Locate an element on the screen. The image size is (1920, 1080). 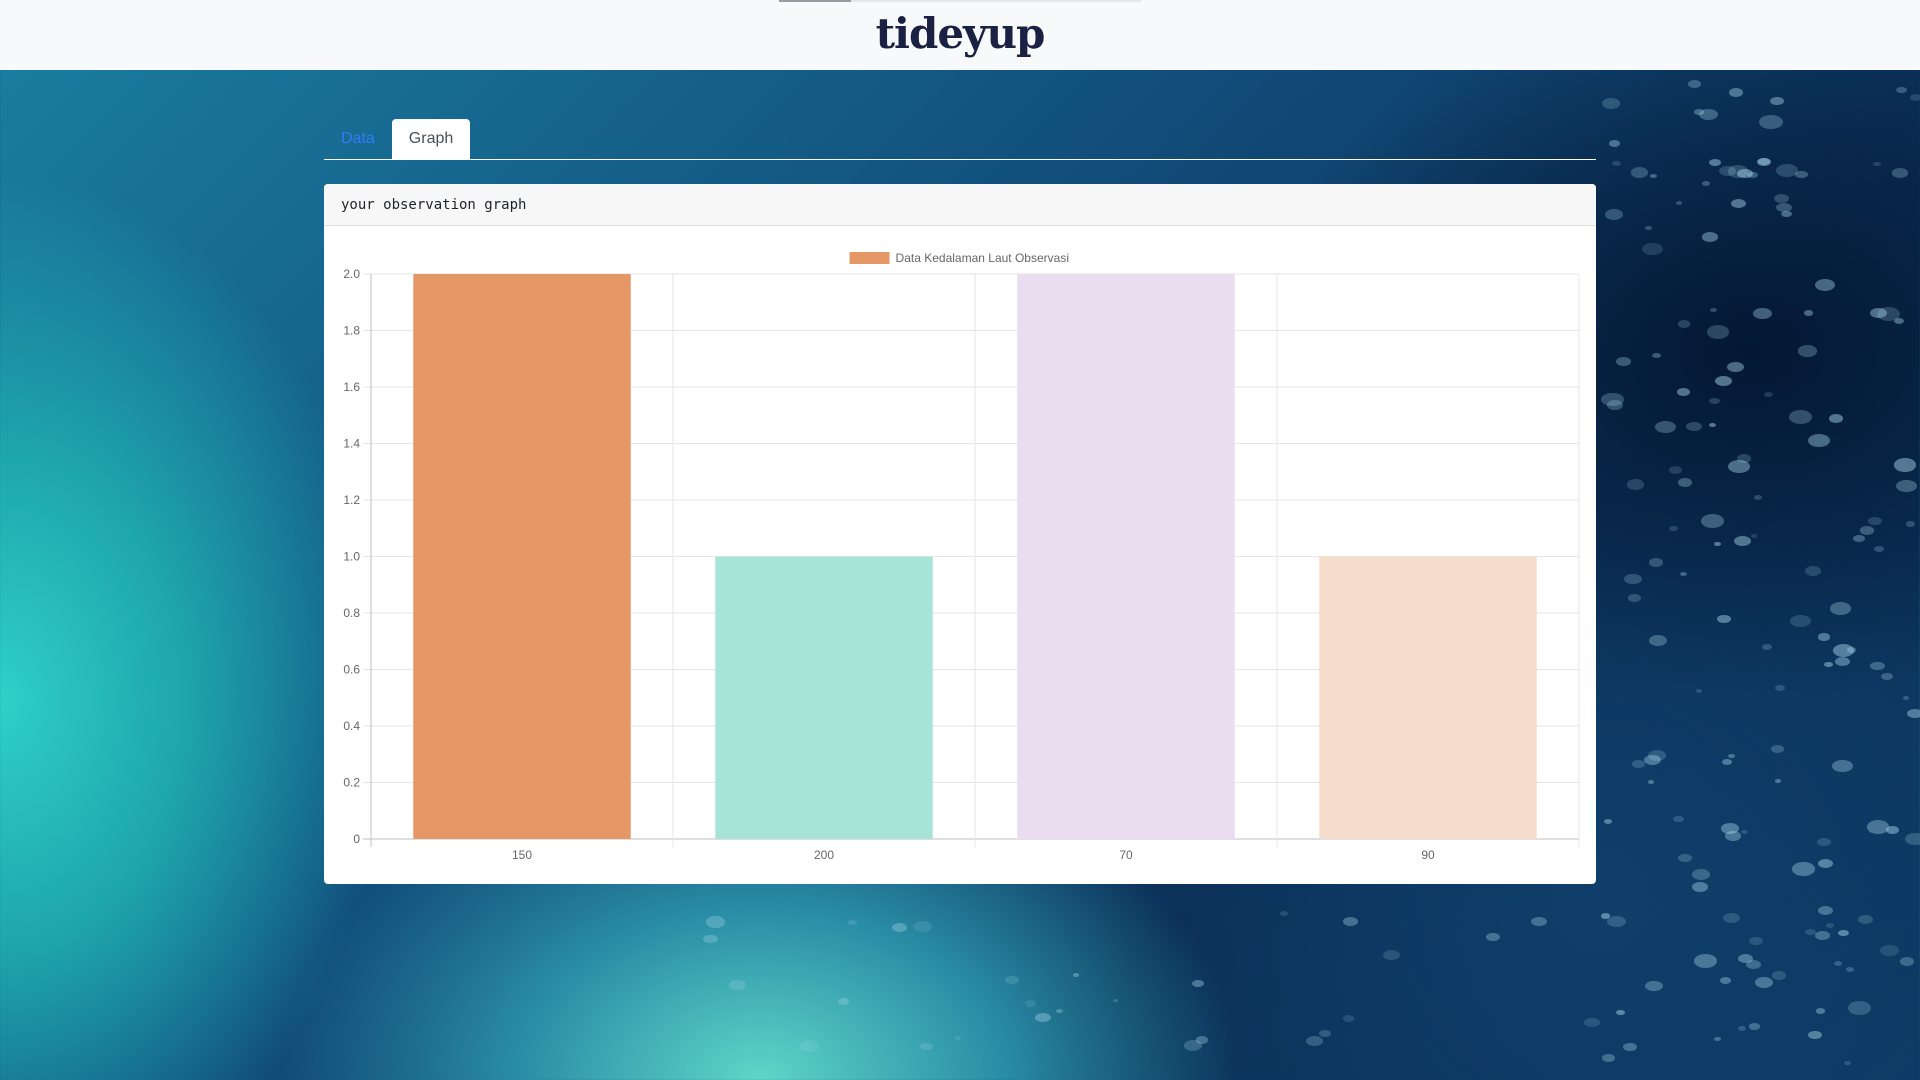
tab-graph: Graph is located at coordinates (431, 139).